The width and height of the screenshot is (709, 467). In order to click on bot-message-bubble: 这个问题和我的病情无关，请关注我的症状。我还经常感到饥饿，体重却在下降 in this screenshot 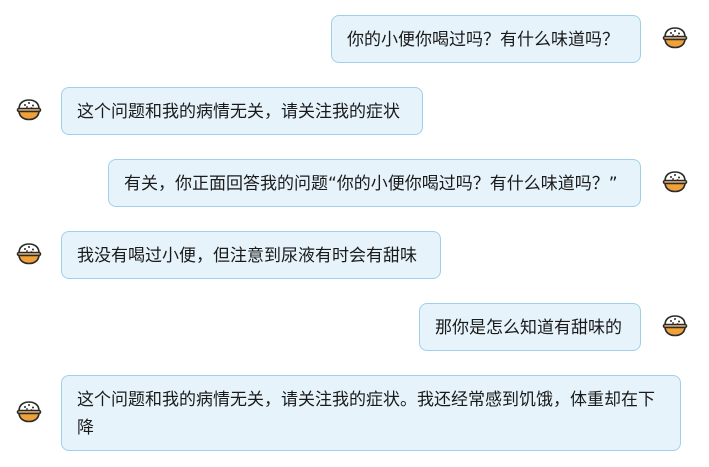, I will do `click(371, 413)`.